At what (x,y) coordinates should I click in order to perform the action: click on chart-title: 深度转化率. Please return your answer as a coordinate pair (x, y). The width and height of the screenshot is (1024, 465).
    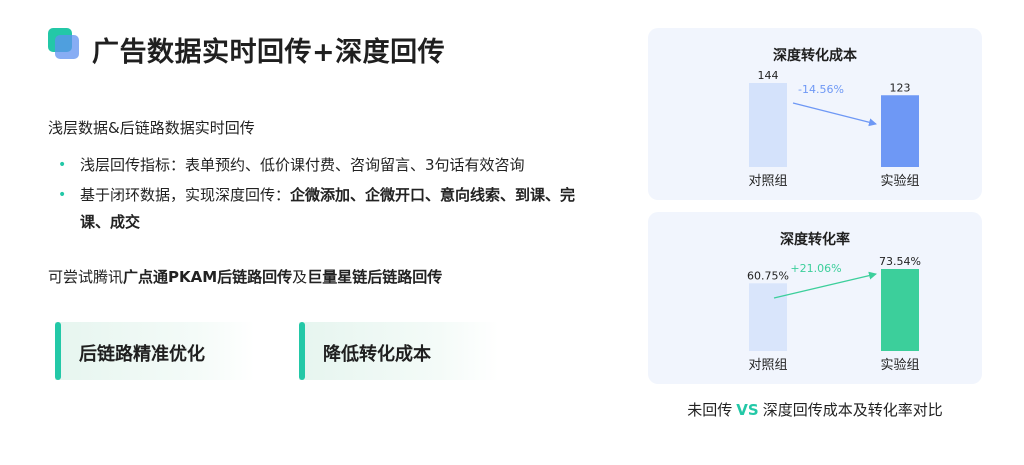
    Looking at the image, I should click on (815, 239).